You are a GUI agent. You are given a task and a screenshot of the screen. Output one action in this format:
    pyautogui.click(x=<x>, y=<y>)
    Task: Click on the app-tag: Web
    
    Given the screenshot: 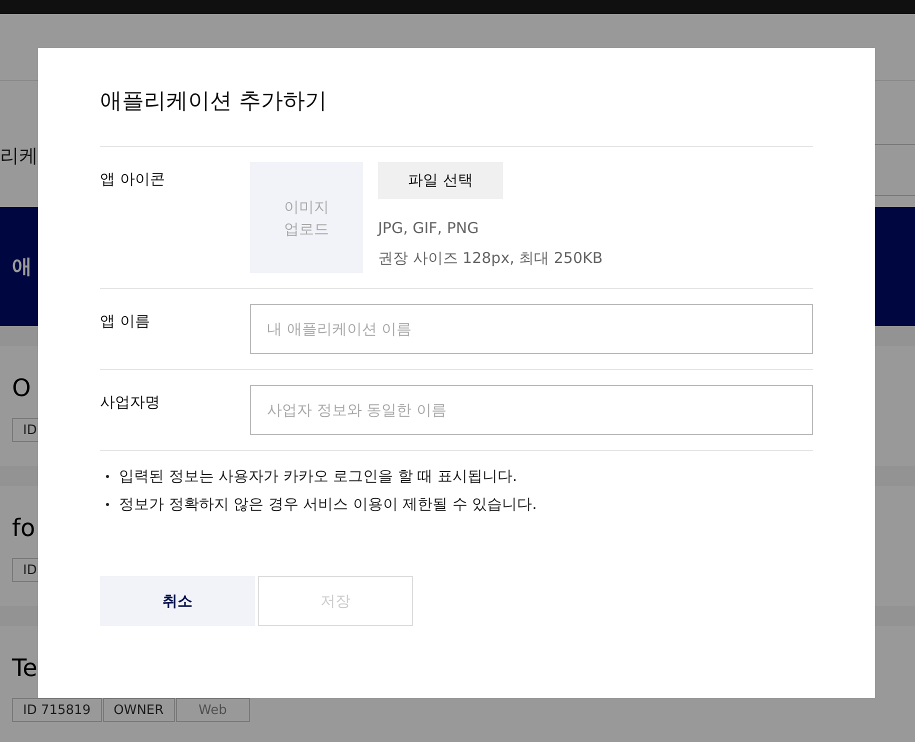 What is the action you would take?
    pyautogui.click(x=213, y=710)
    